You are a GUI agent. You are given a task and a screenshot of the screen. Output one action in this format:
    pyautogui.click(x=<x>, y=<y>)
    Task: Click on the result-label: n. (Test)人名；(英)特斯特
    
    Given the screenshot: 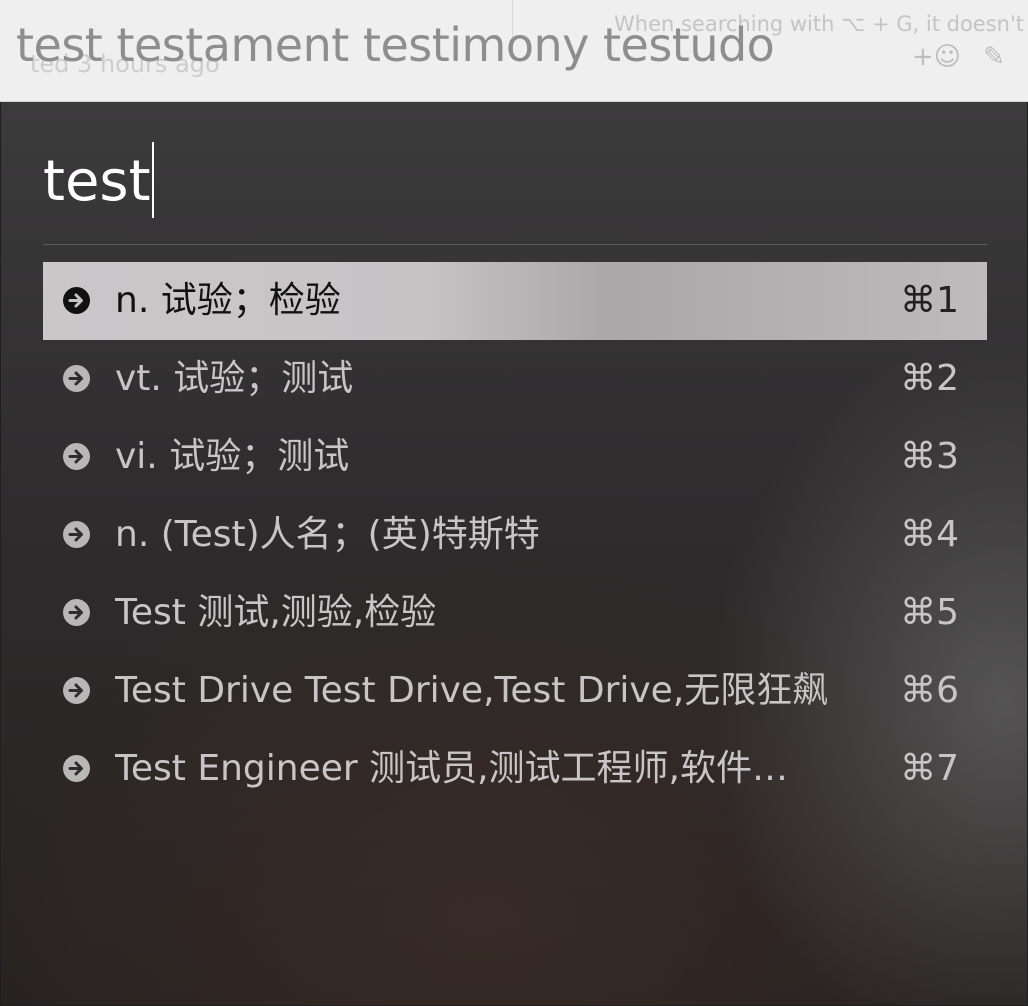 What is the action you would take?
    pyautogui.click(x=327, y=534)
    